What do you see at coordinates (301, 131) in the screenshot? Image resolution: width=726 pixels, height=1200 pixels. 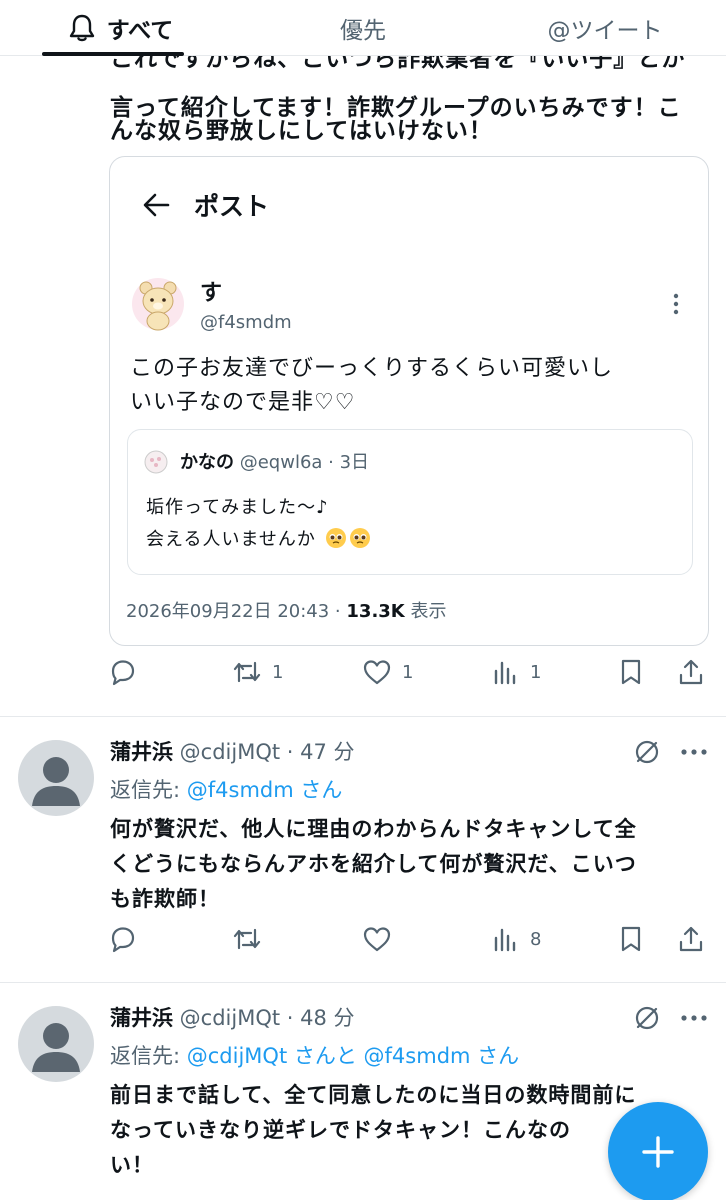 I see `post-text-line: んな奴ら野放しにしてはいけない！` at bounding box center [301, 131].